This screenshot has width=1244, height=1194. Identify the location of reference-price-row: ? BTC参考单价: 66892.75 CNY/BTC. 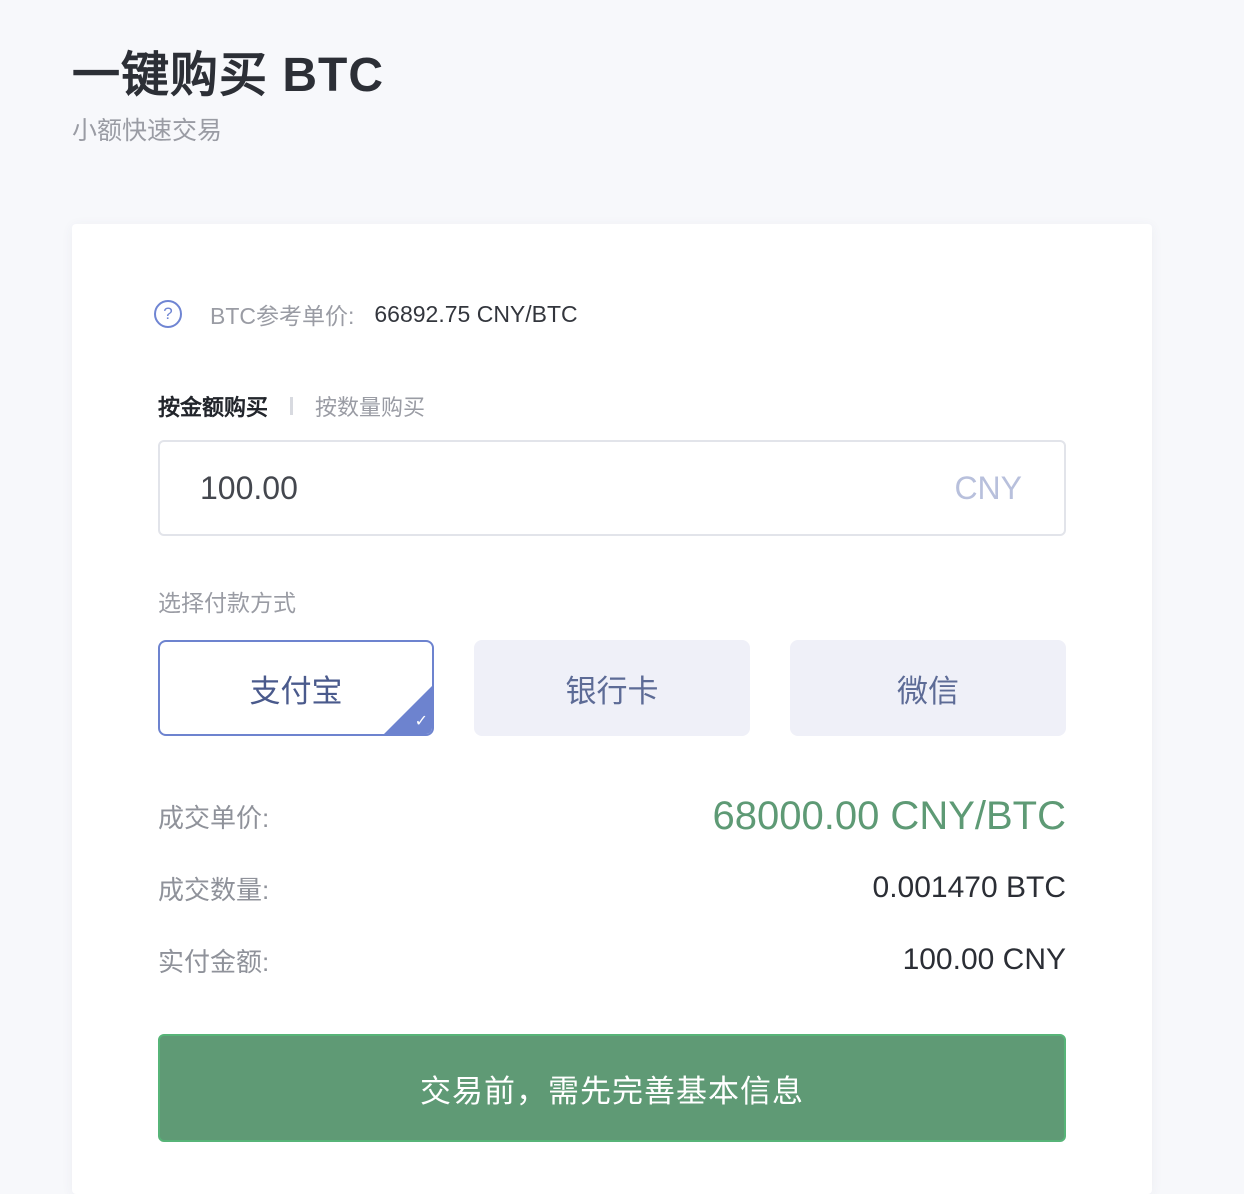
(366, 314).